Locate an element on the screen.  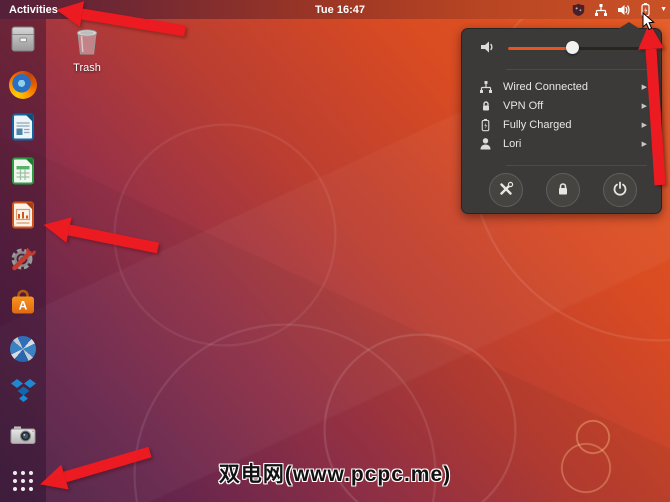
libreoffice-writer-icon is located at coordinates (23, 129).